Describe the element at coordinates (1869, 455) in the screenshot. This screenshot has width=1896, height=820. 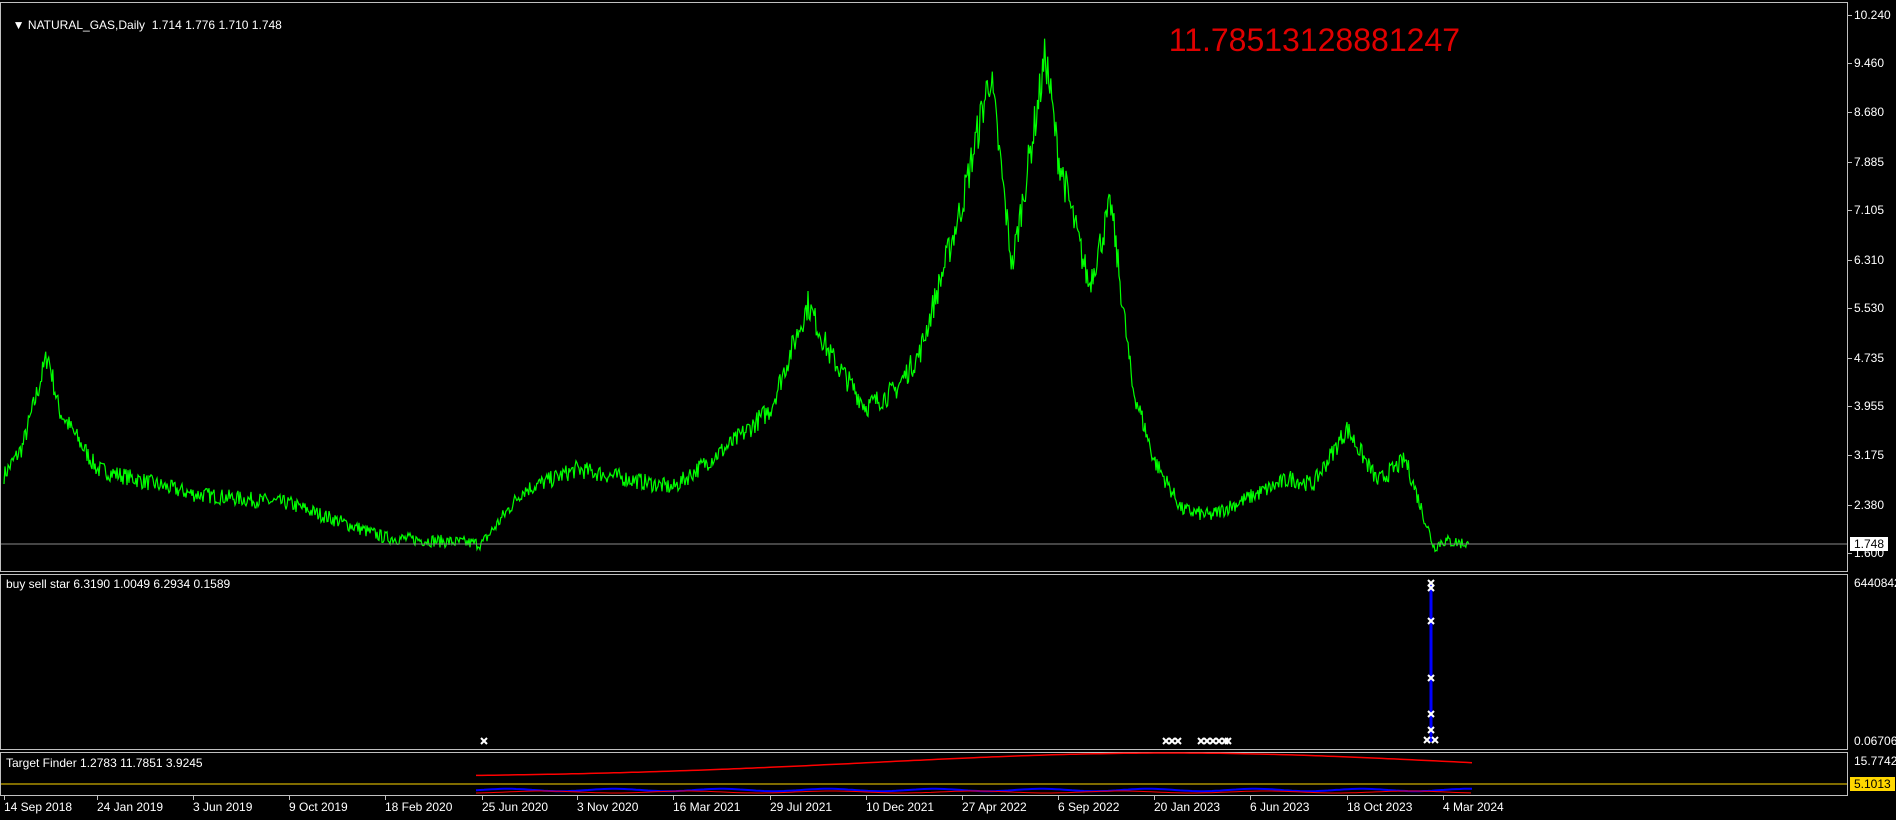
I see `price-tick-label: 3.175` at that location.